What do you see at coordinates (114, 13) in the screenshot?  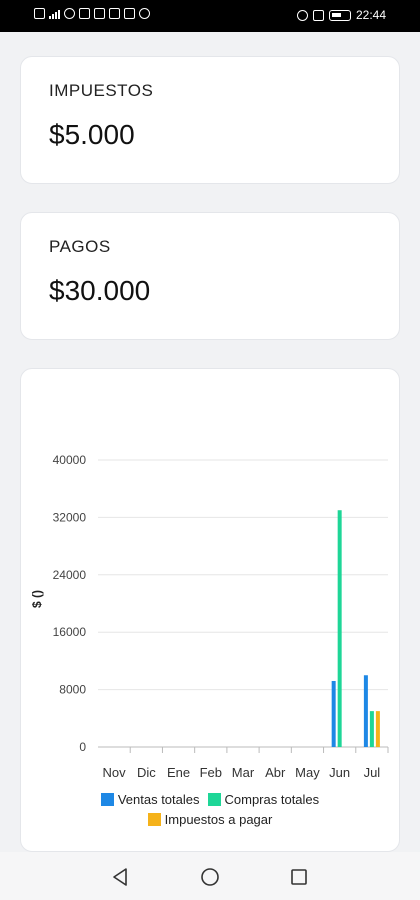 I see `notification-icon` at bounding box center [114, 13].